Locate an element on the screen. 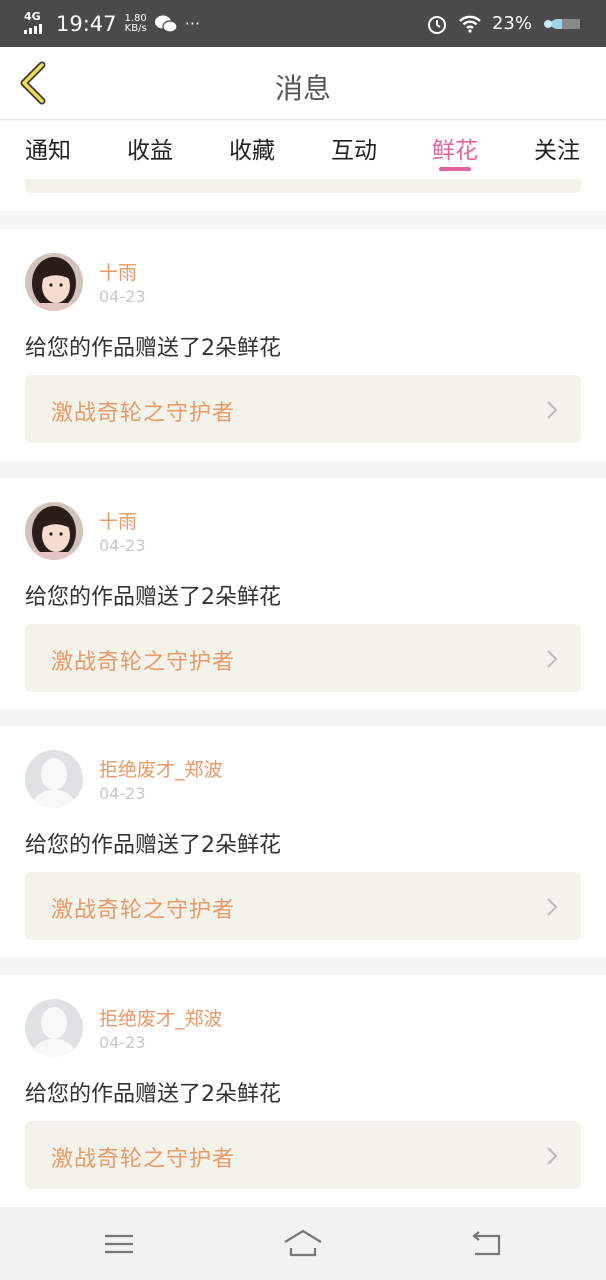 This screenshot has width=606, height=1280. system-nav-bar is located at coordinates (303, 1243).